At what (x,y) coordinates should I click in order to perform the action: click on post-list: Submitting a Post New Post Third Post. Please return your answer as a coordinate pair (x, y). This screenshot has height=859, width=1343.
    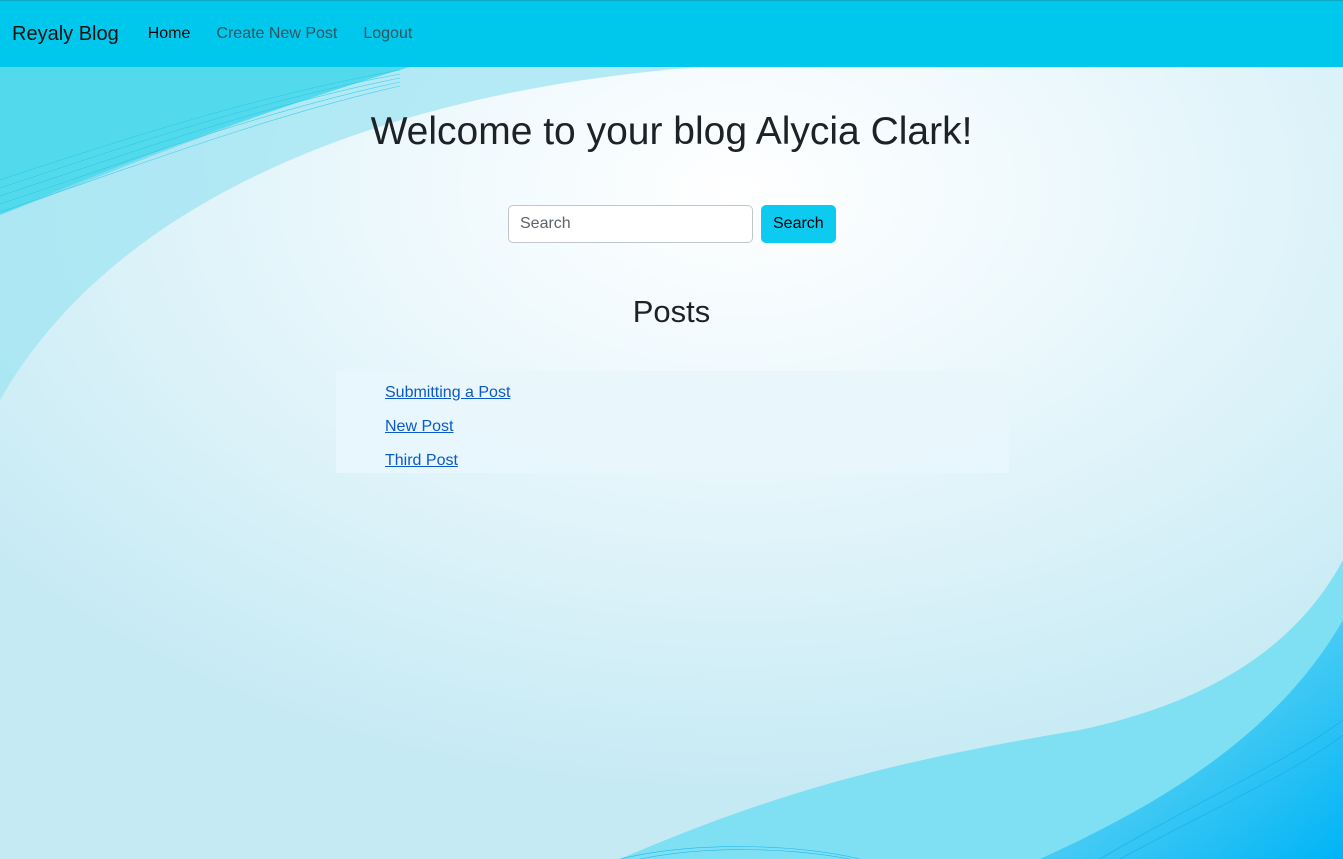
    Looking at the image, I should click on (672, 422).